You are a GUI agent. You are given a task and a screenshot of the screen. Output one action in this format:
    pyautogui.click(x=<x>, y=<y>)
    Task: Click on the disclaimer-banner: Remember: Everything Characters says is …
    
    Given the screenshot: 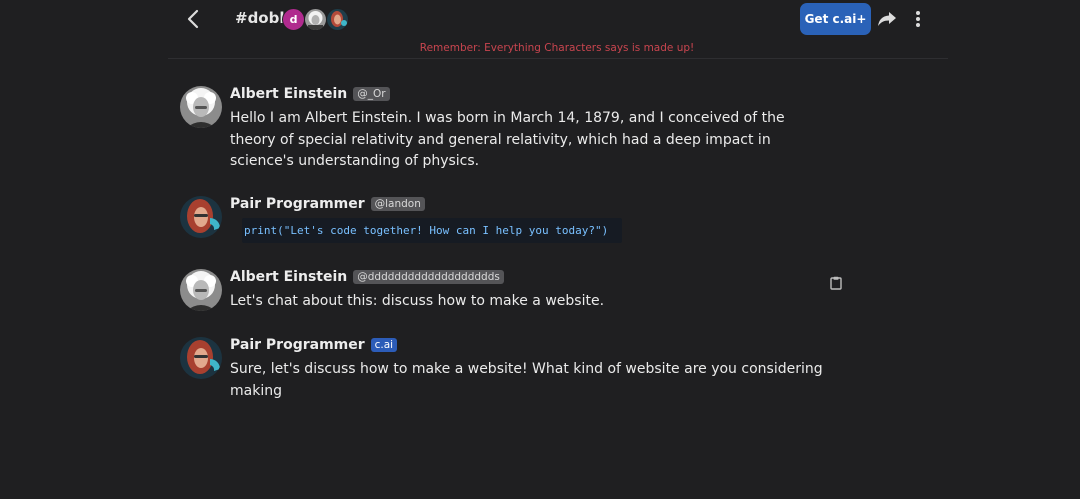 What is the action you would take?
    pyautogui.click(x=557, y=48)
    